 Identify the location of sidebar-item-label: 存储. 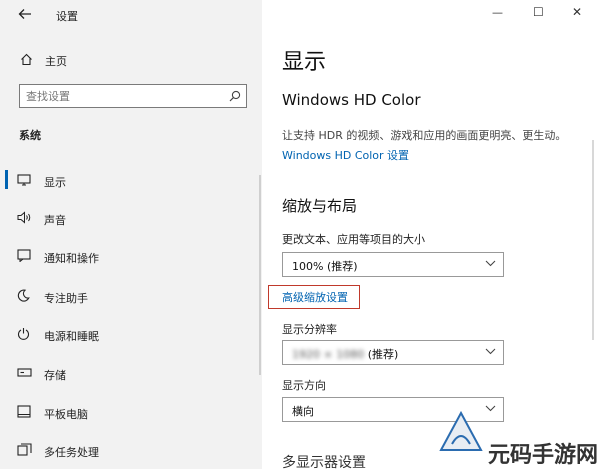
(55, 375).